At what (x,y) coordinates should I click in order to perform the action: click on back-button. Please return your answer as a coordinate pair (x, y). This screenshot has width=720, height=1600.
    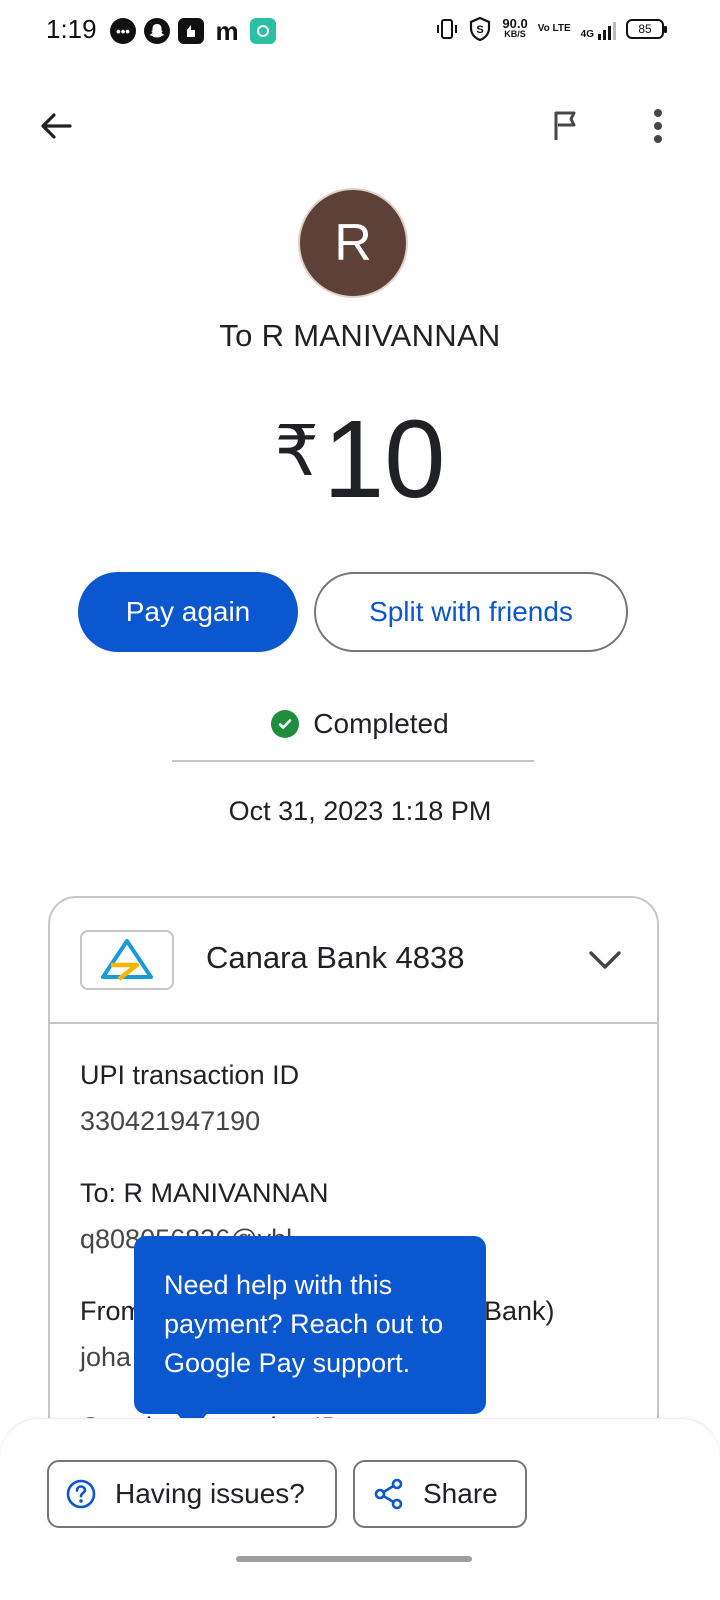
    Looking at the image, I should click on (56, 126).